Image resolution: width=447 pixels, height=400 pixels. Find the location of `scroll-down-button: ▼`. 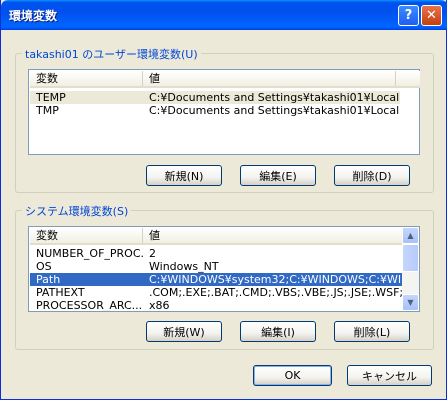

scroll-down-button: ▼ is located at coordinates (410, 302).